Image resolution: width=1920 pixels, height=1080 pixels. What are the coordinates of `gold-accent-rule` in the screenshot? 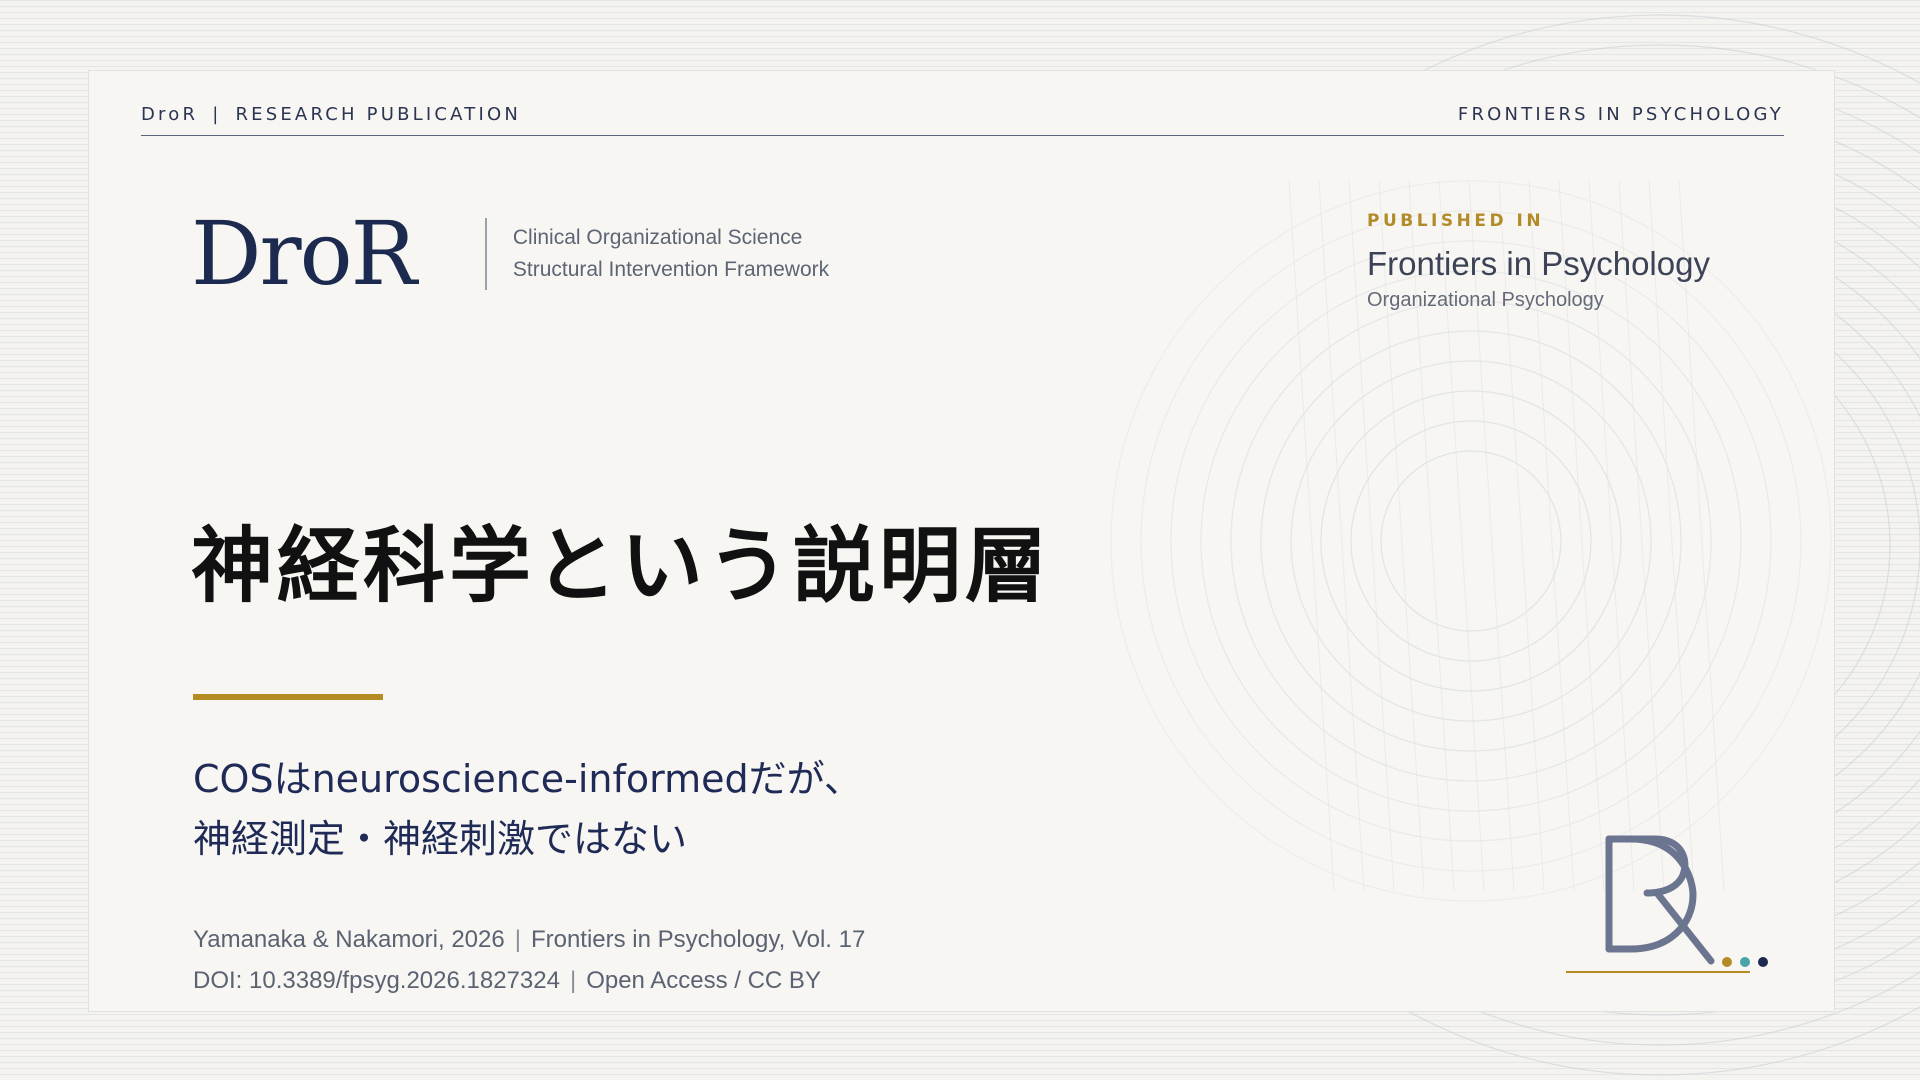 It's located at (288, 697).